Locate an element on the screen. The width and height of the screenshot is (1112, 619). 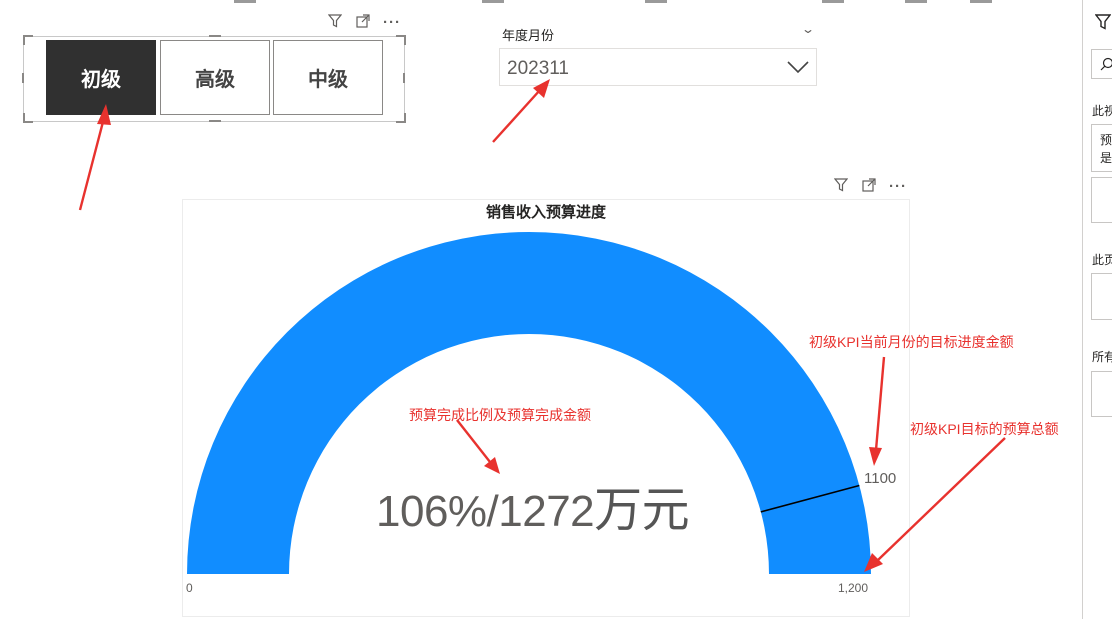
filter-card-text: 预 is located at coordinates (1106, 140).